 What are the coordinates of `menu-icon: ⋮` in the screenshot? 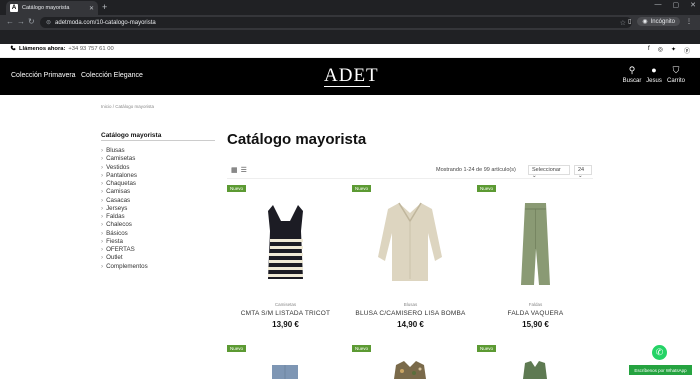 It's located at (689, 21).